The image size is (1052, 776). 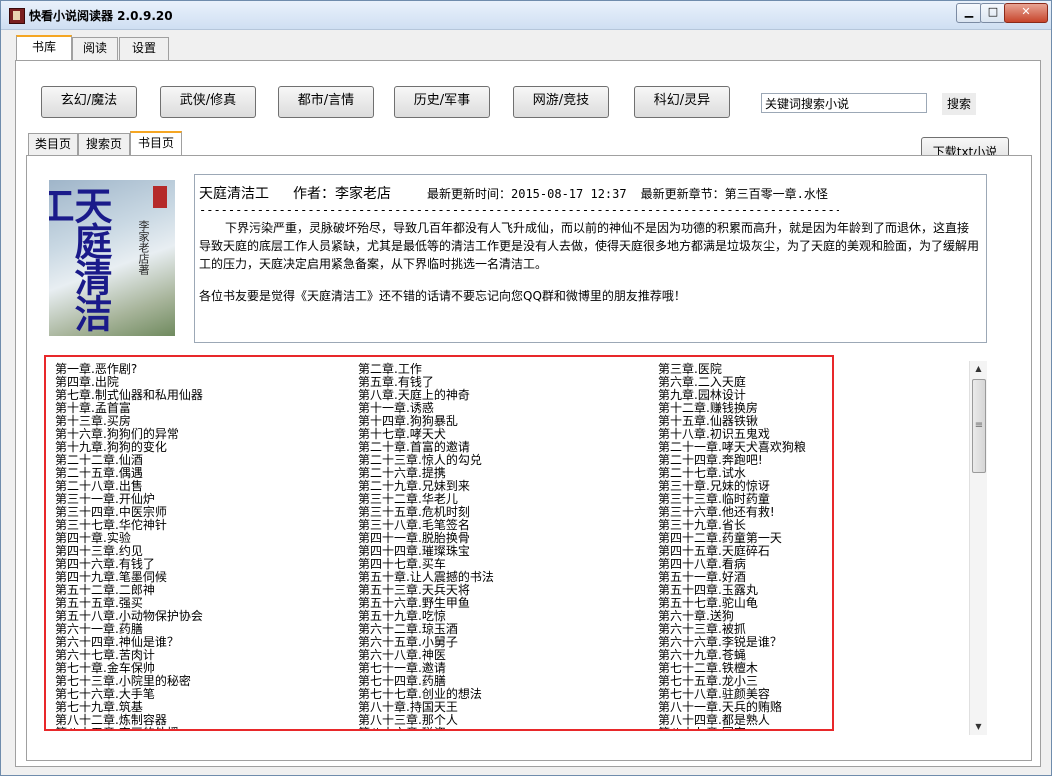 What do you see at coordinates (160, 197) in the screenshot?
I see `cover-seal` at bounding box center [160, 197].